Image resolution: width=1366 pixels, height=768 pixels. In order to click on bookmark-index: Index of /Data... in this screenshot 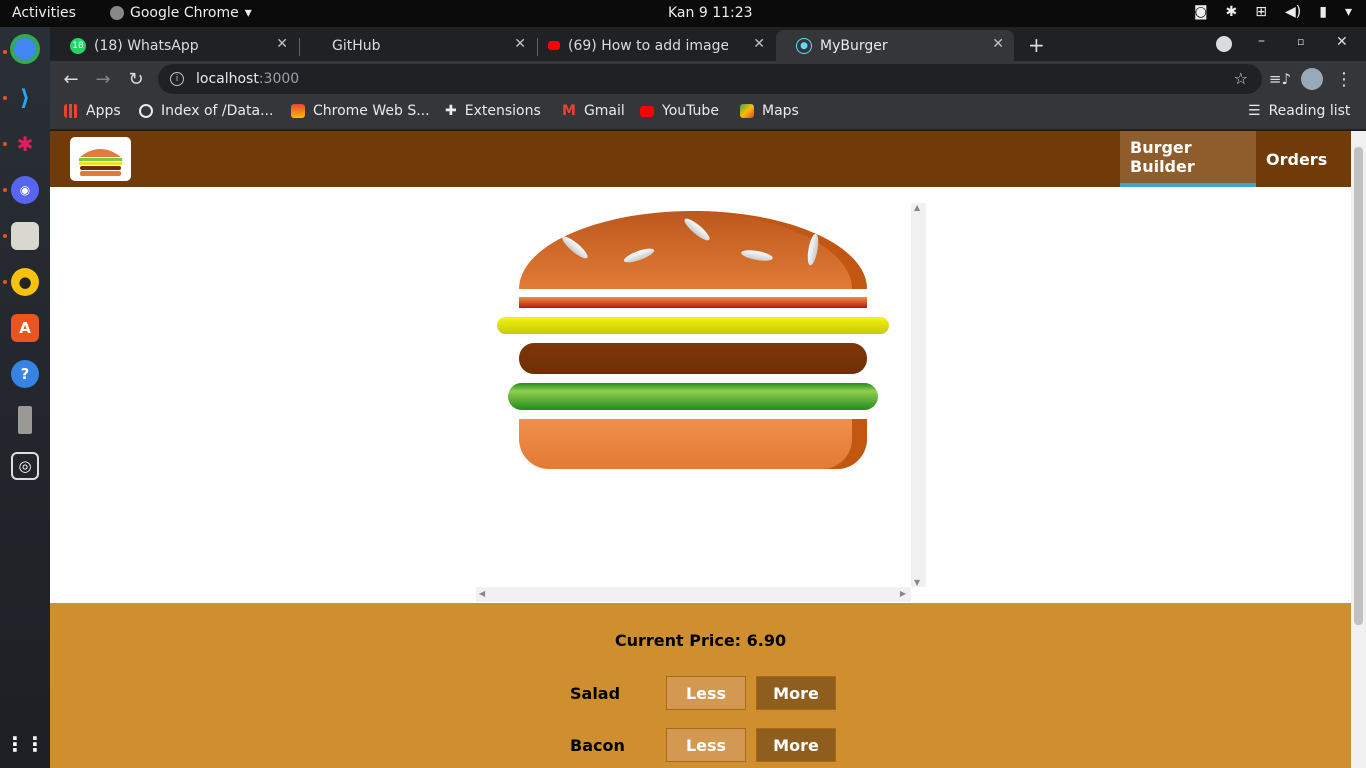, I will do `click(206, 111)`.